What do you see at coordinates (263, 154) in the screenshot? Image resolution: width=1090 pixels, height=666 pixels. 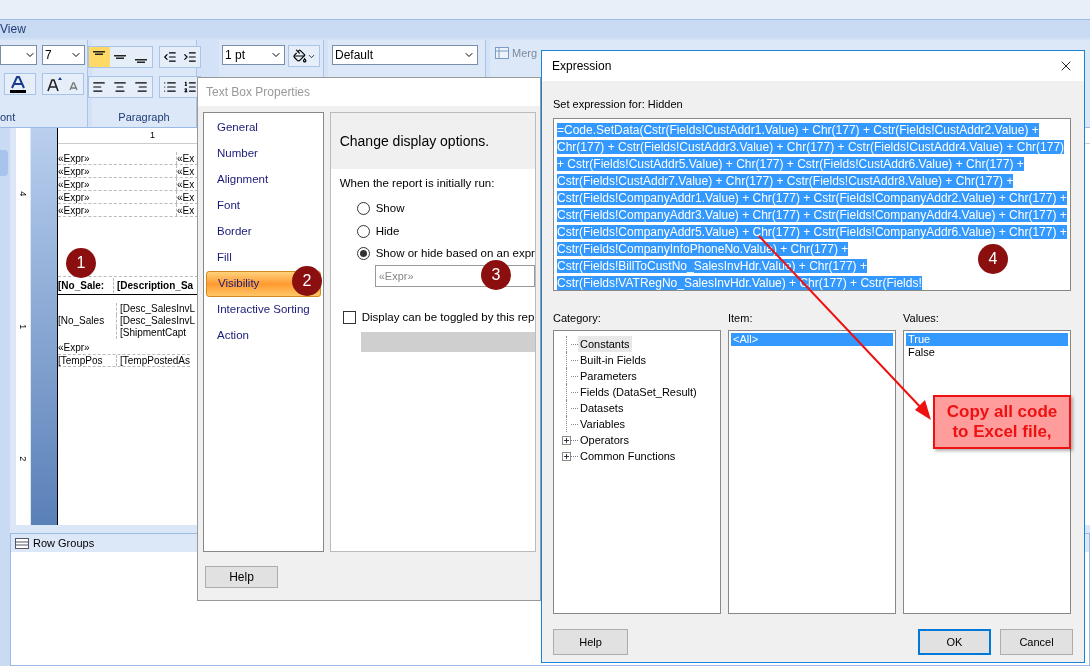 I see `category-item: Number` at bounding box center [263, 154].